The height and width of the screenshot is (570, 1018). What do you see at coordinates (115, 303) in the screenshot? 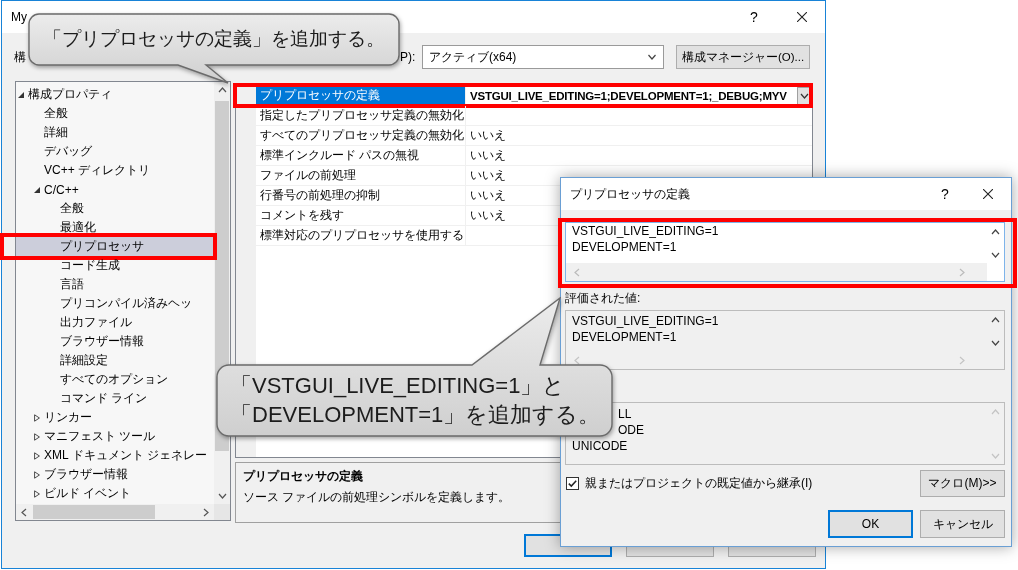
I see `tree-item: プリコンパイル済みヘッ` at bounding box center [115, 303].